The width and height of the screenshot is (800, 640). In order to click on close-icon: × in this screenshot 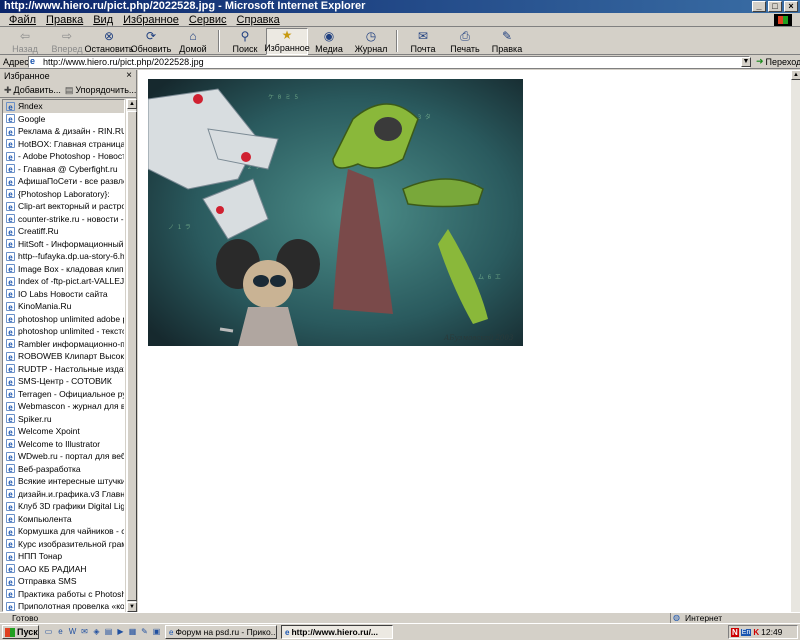, I will do `click(129, 76)`.